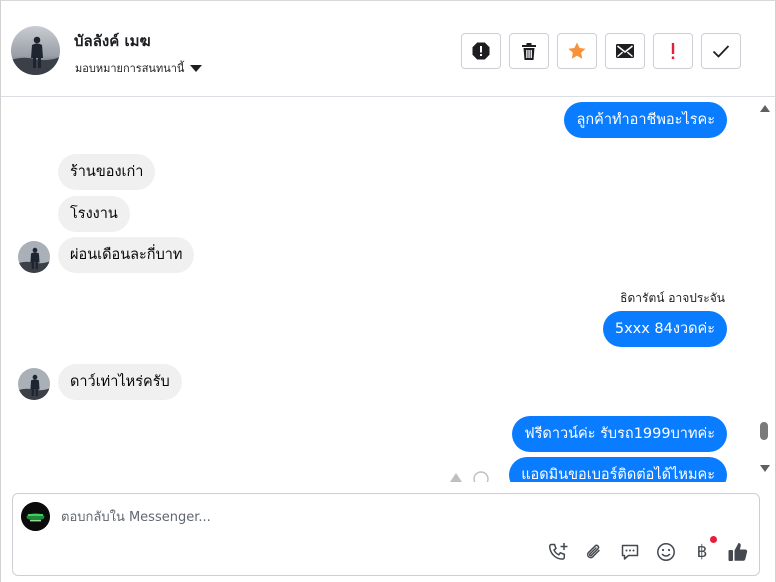  Describe the element at coordinates (386, 534) in the screenshot. I see `reply-composer: ฿` at that location.